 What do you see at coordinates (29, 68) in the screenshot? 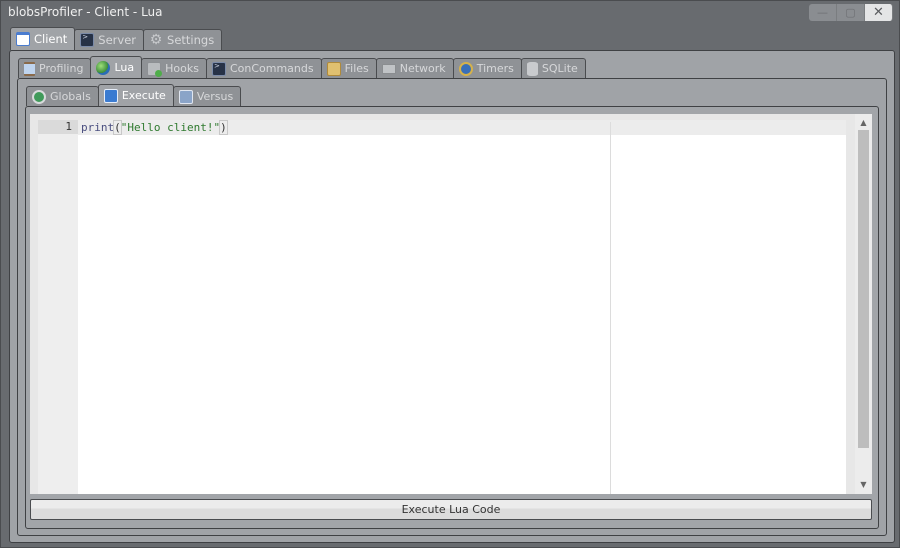
I see `hourglass-icon` at bounding box center [29, 68].